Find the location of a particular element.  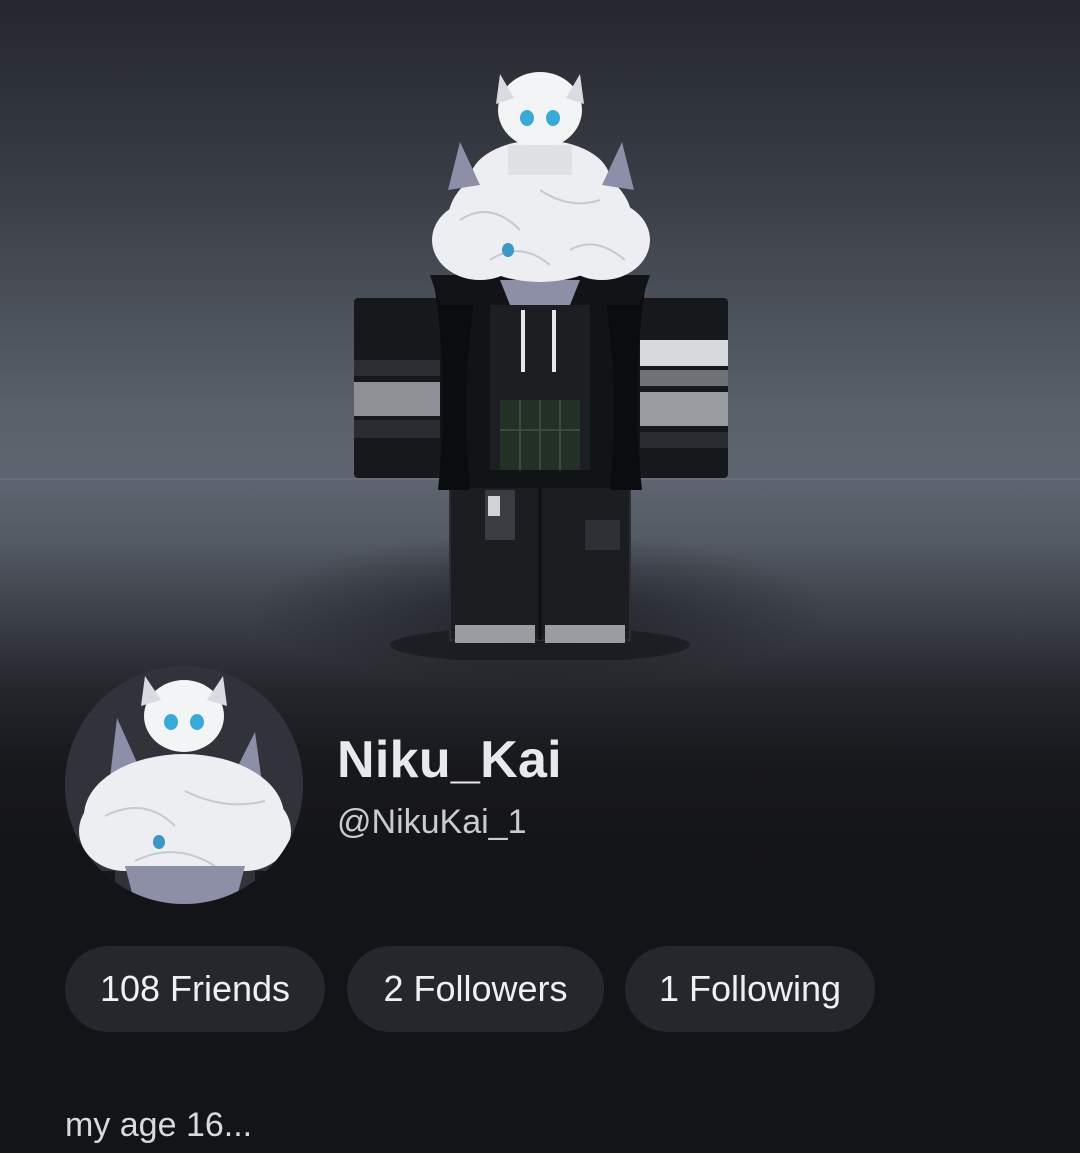

following-button: 1 Following is located at coordinates (750, 989).